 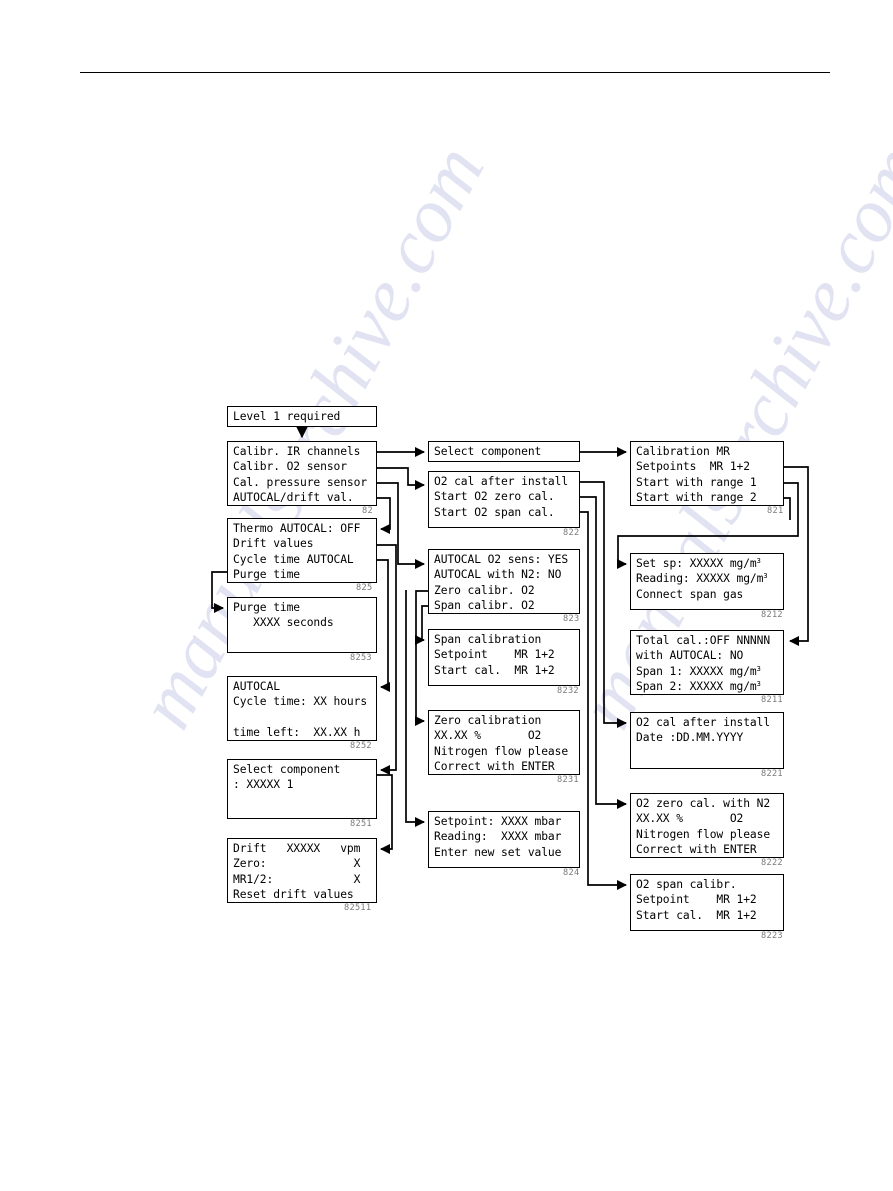 I want to click on menu-line: Zero calibr. O2, so click(x=484, y=590).